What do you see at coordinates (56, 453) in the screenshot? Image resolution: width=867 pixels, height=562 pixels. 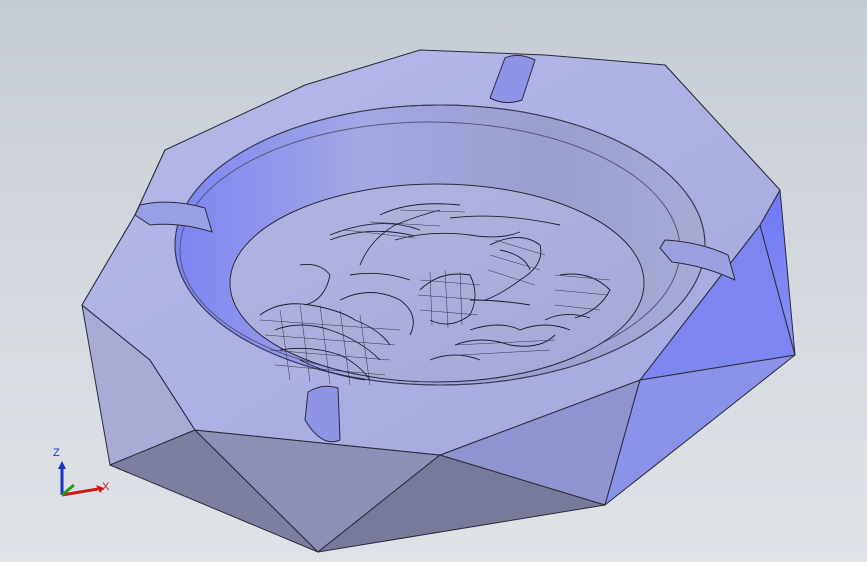 I see `z-axis-label: Z` at bounding box center [56, 453].